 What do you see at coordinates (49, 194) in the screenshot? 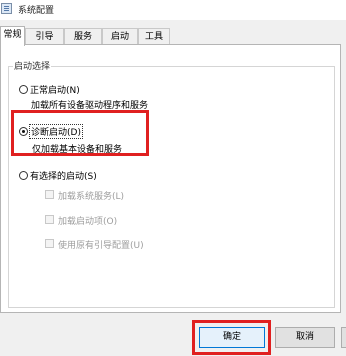
I see `load-system-services-checkbox` at bounding box center [49, 194].